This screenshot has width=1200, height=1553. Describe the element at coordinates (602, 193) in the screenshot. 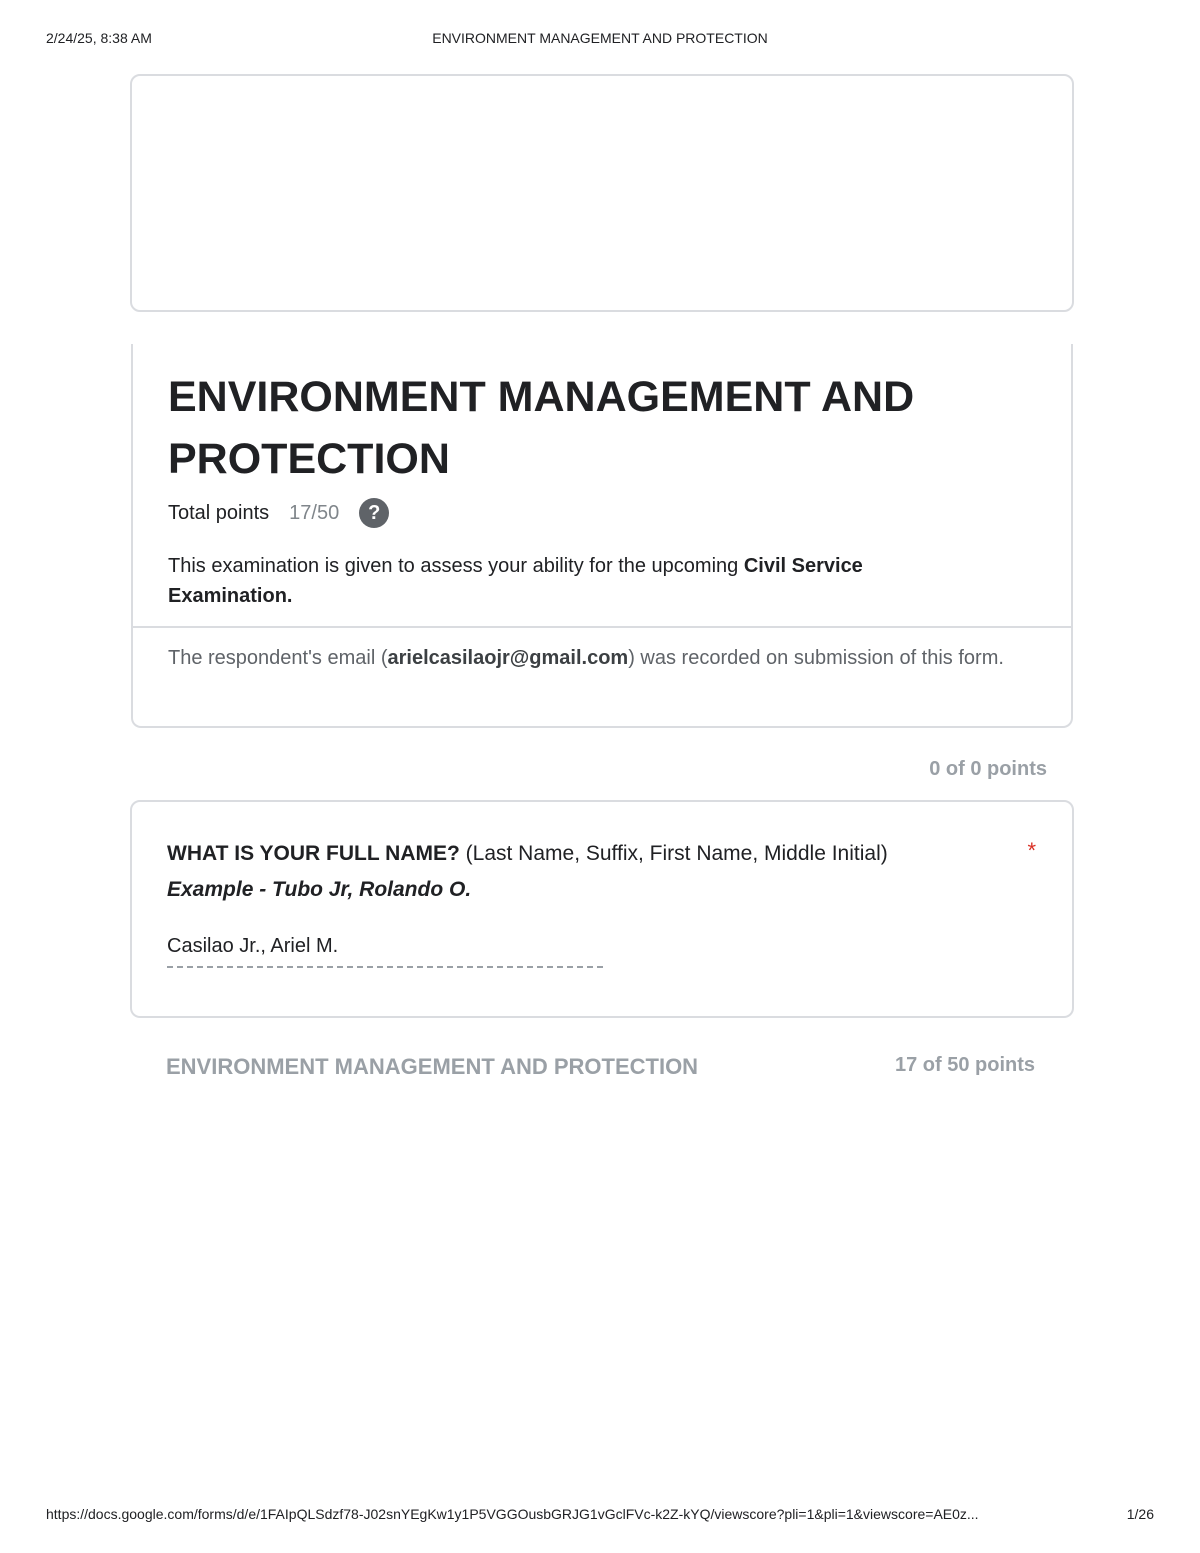

I see `header-banner-card` at that location.